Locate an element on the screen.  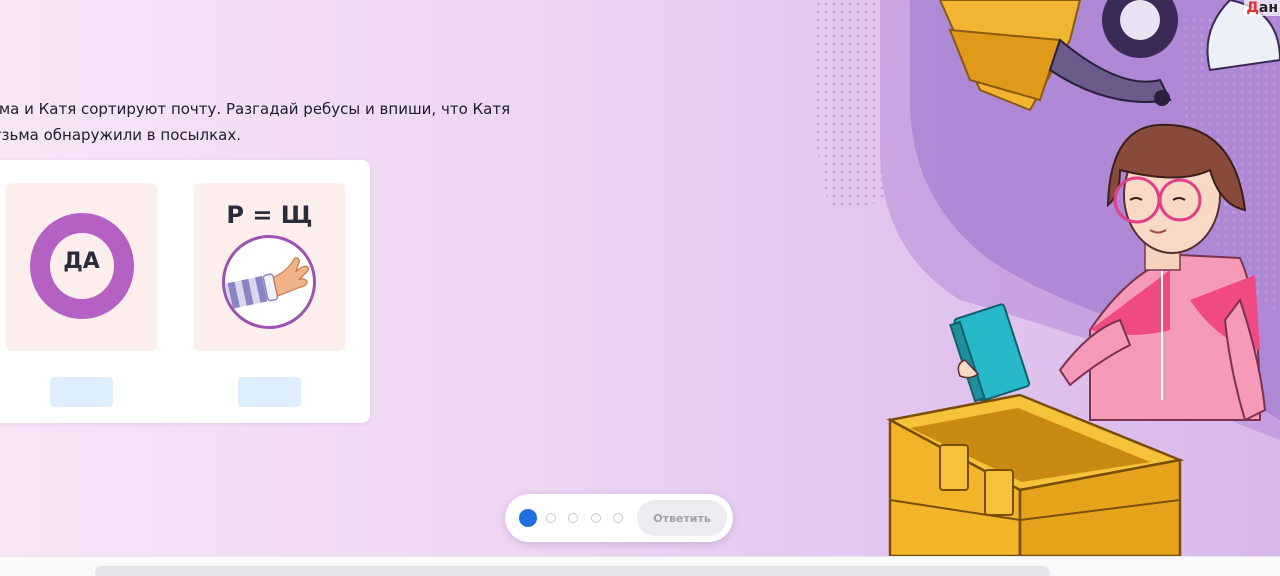
task-line-2: Кузьма обнаружили в посылках. is located at coordinates (120, 135).